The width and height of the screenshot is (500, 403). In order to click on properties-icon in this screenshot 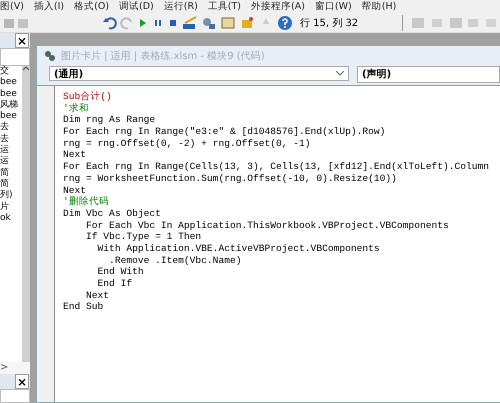, I will do `click(228, 23)`.